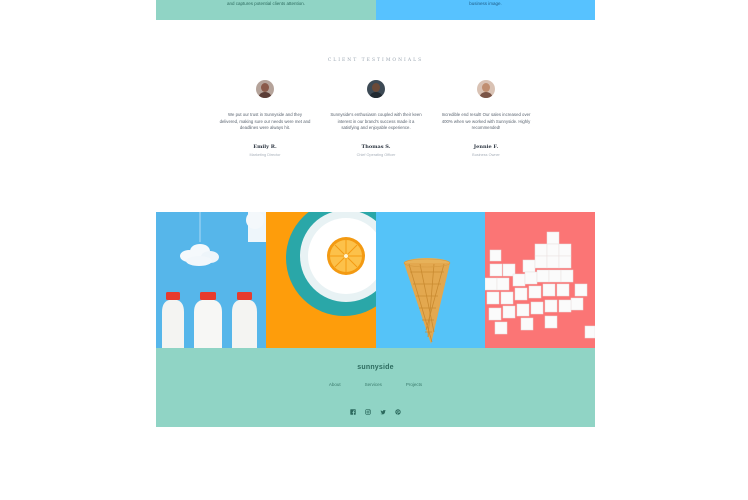 The width and height of the screenshot is (748, 500). Describe the element at coordinates (211, 280) in the screenshot. I see `milk-bottles-image` at that location.